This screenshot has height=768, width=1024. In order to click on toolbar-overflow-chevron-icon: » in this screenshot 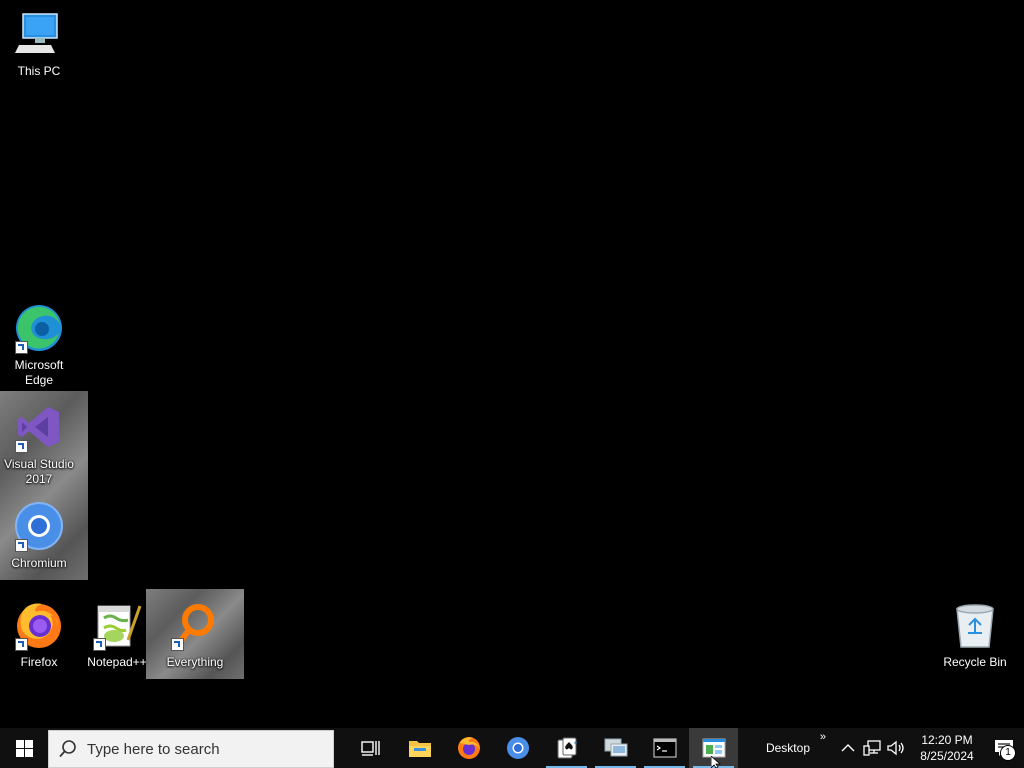, I will do `click(823, 737)`.